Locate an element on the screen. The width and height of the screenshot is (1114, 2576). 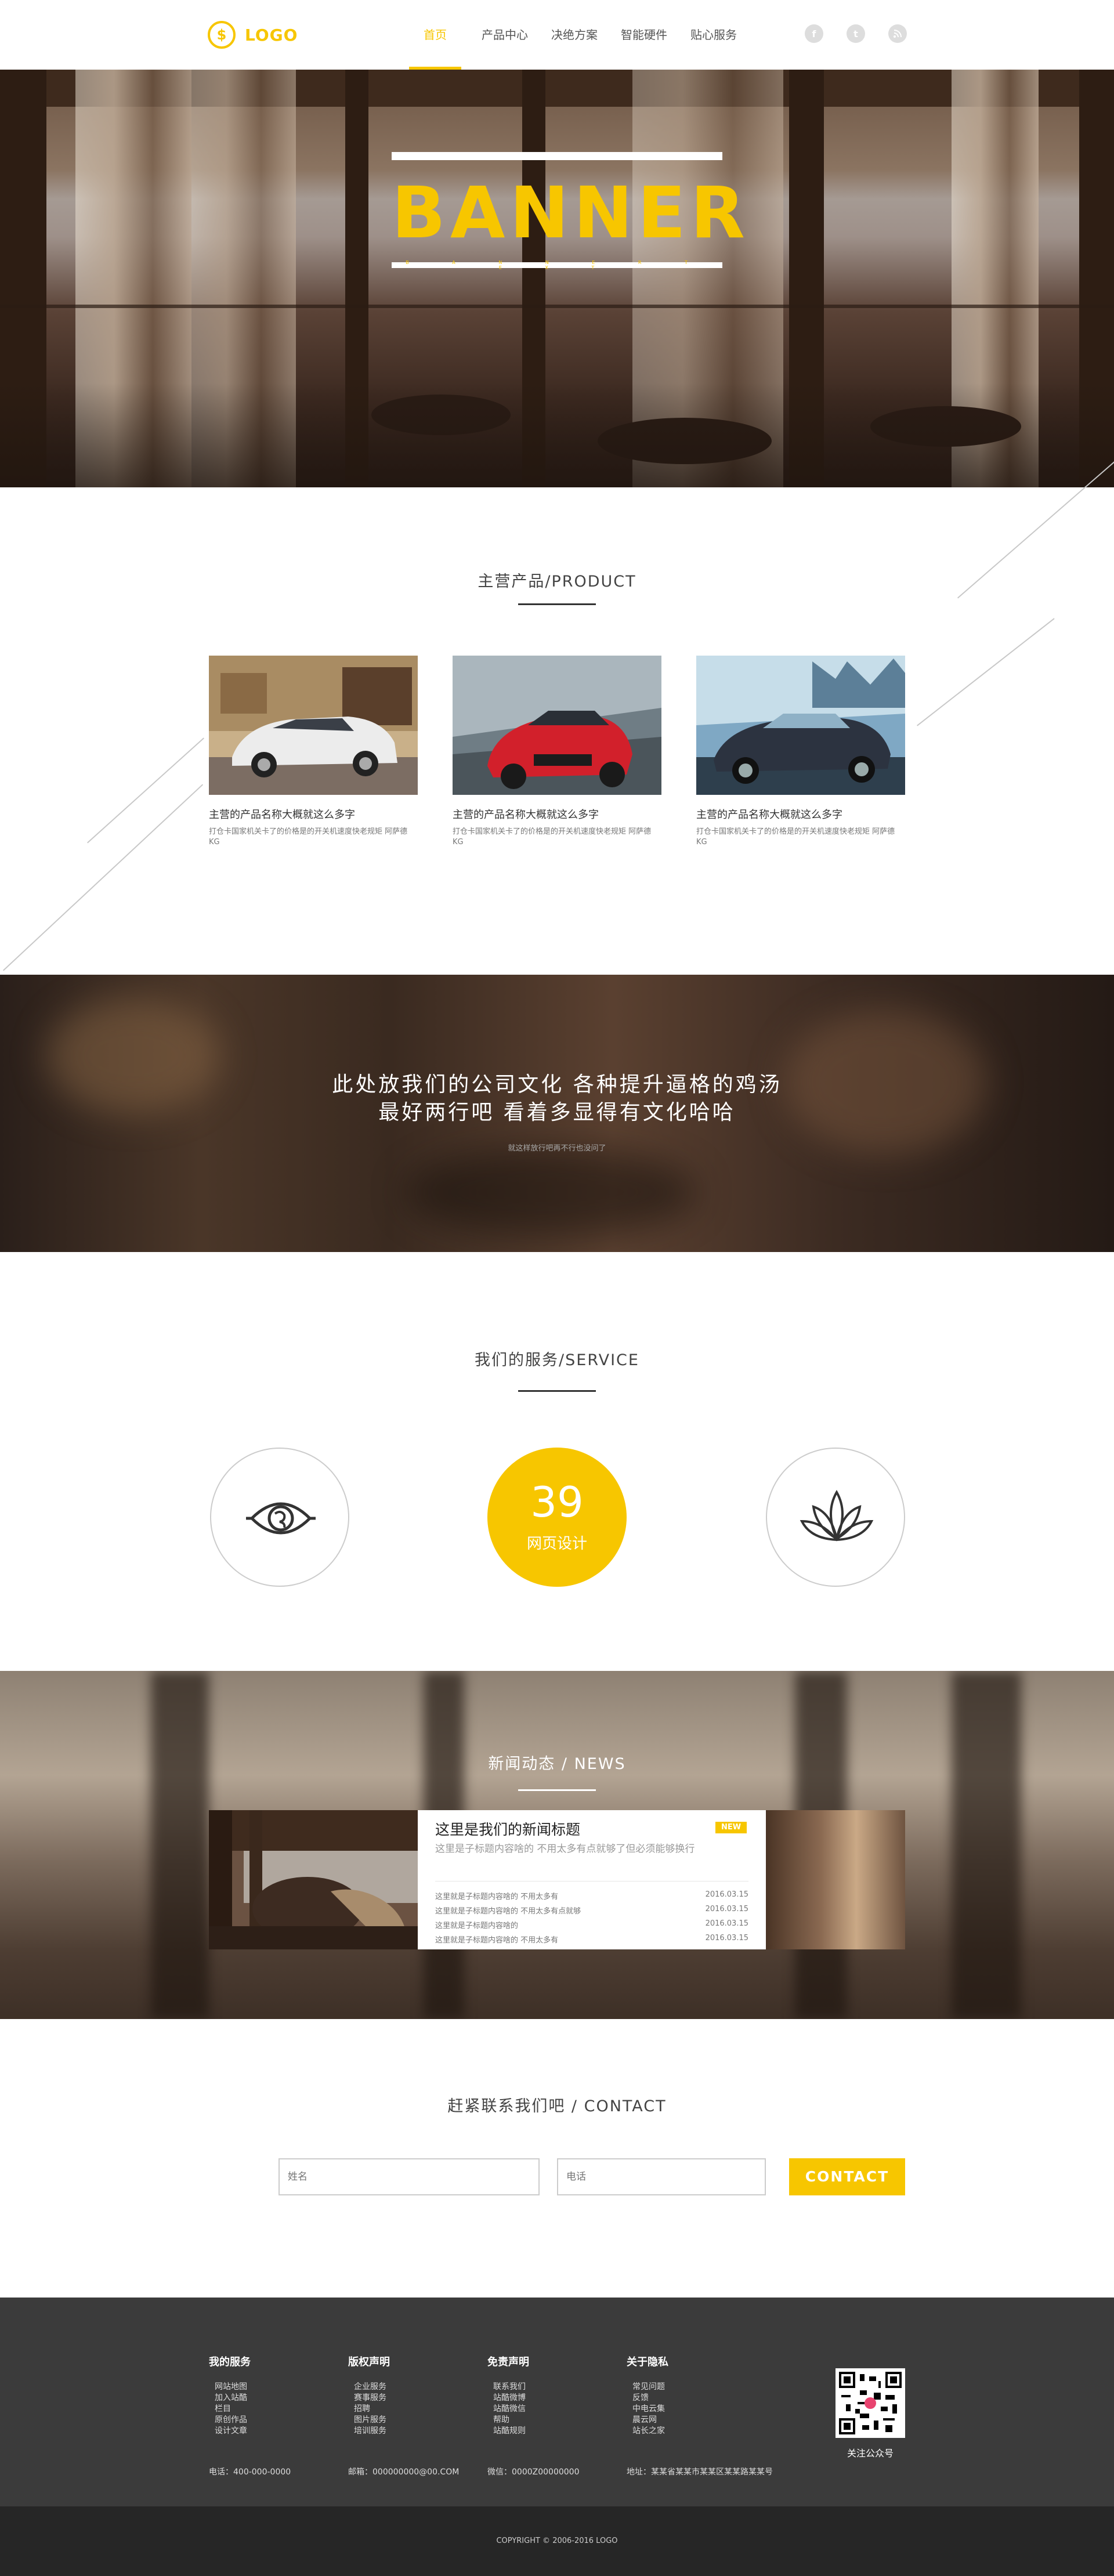
dollar-circle-icon: $ is located at coordinates (222, 35).